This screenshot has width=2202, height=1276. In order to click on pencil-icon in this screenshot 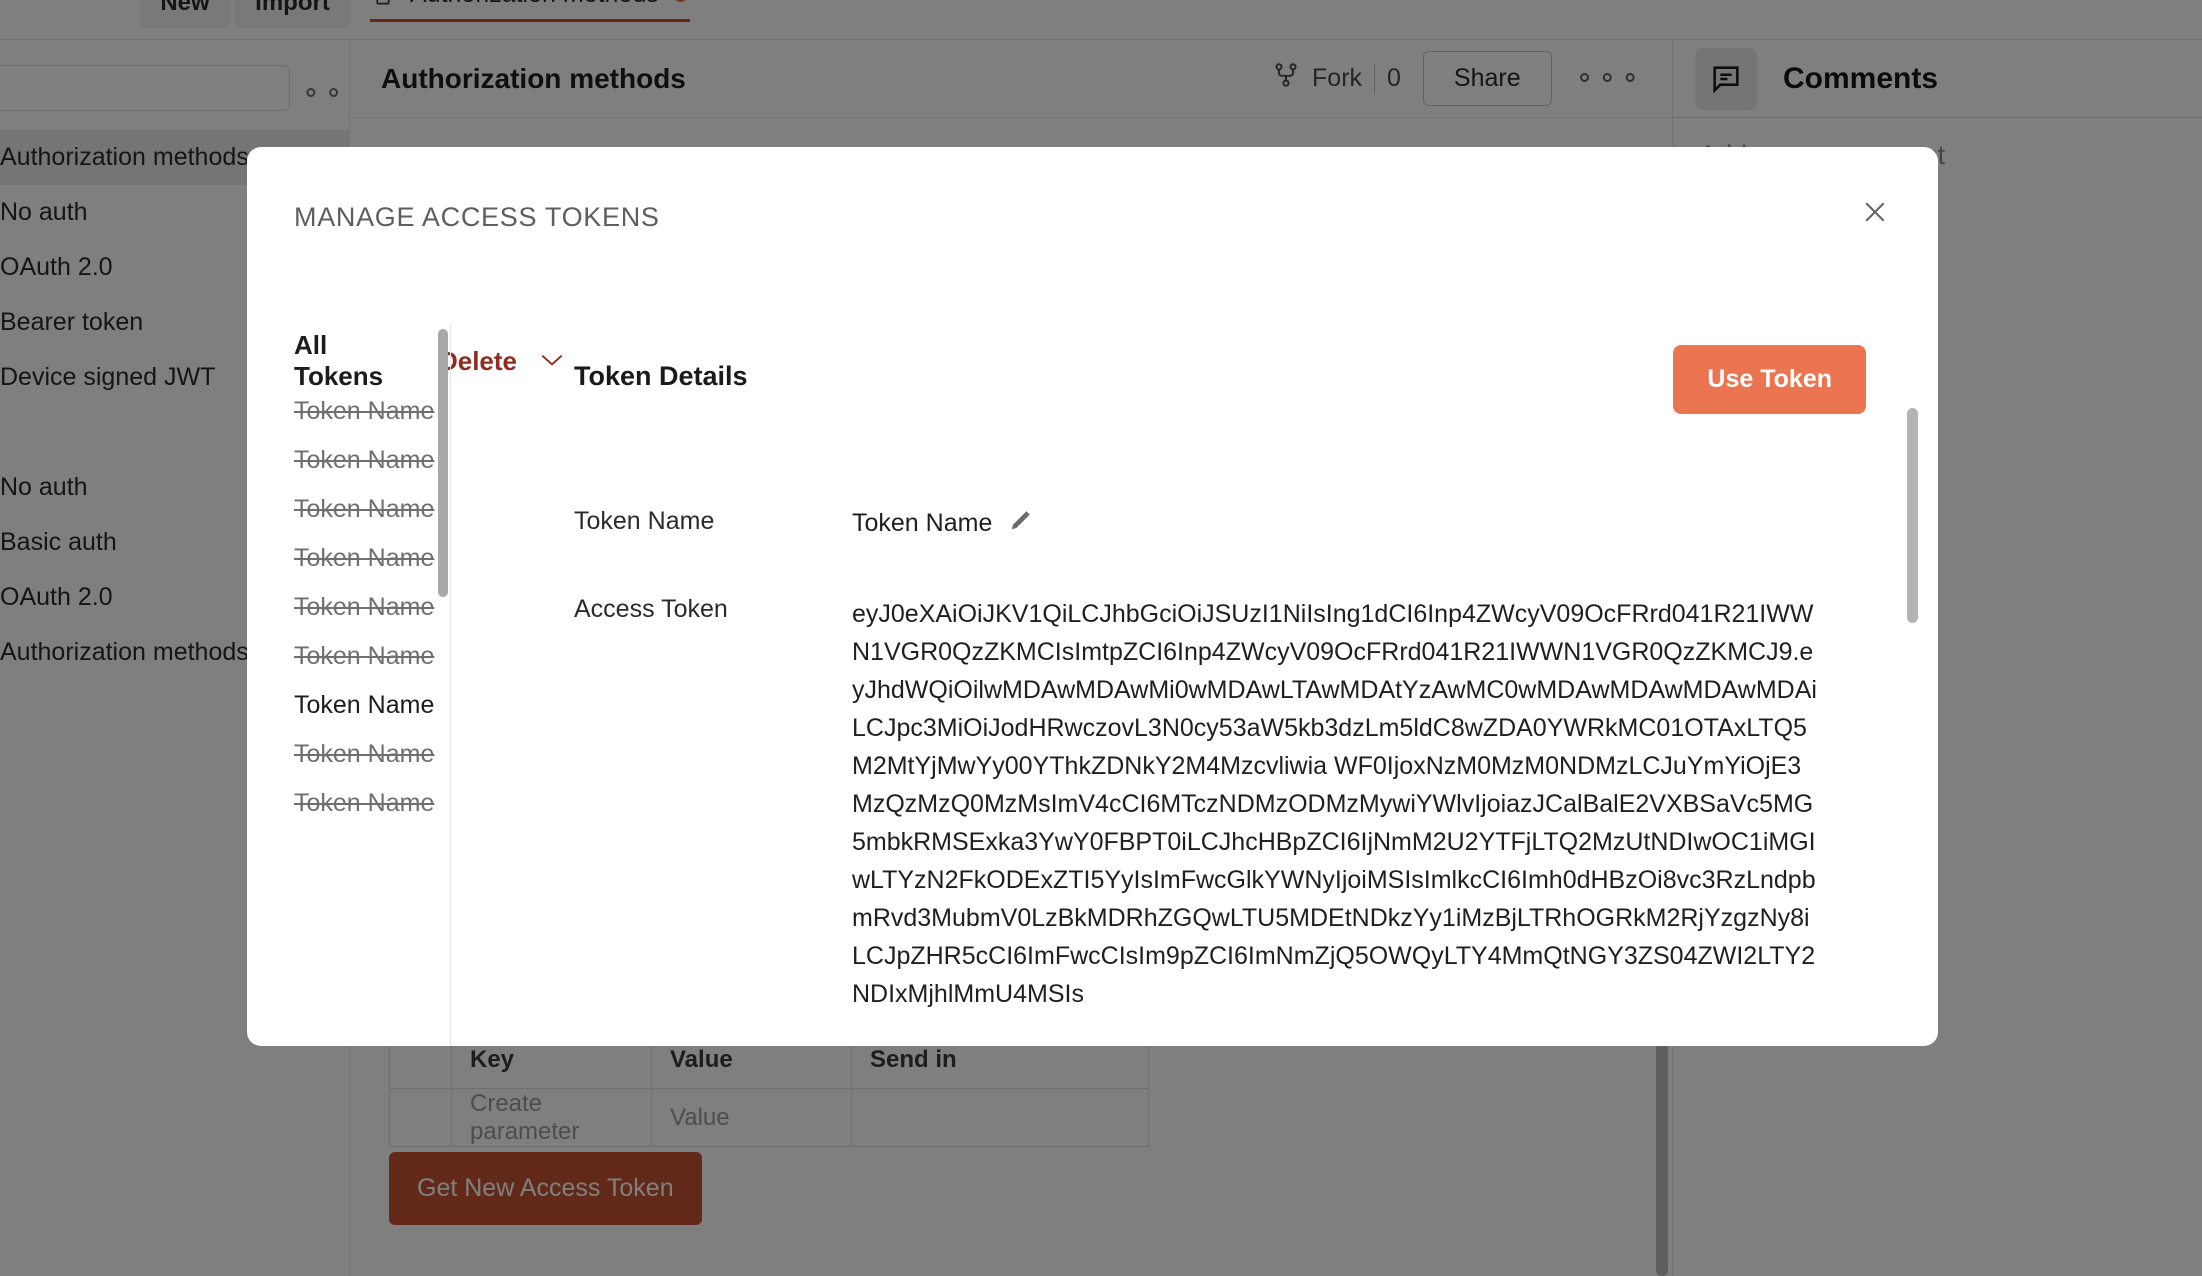, I will do `click(1021, 523)`.